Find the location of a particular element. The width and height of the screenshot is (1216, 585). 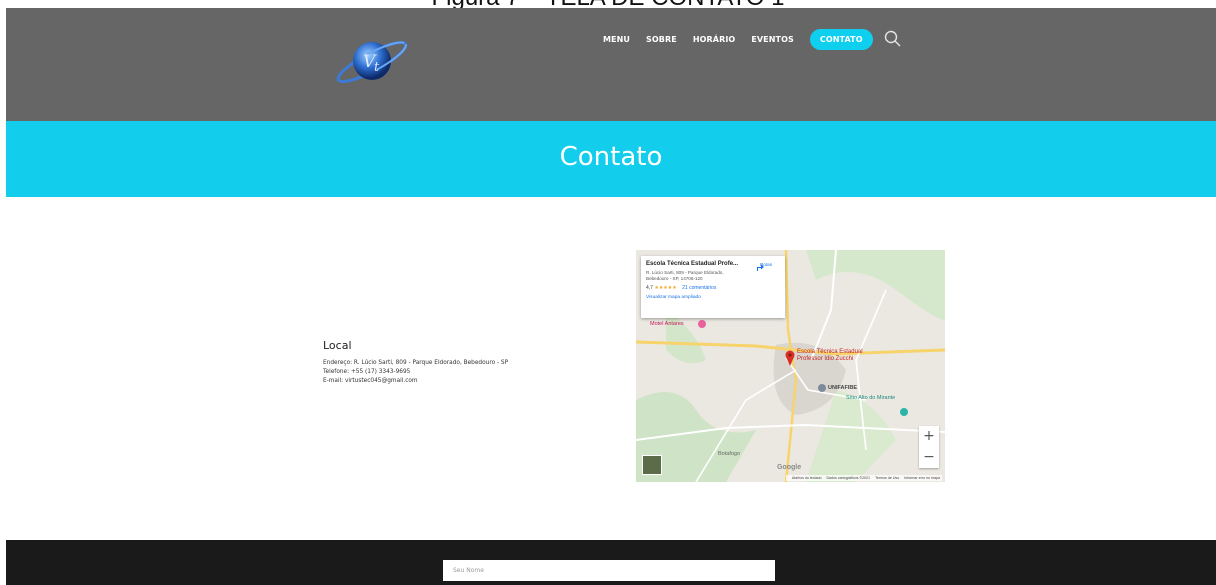

enlarged-map-link: Visualizar mapa ampliado is located at coordinates (713, 297).